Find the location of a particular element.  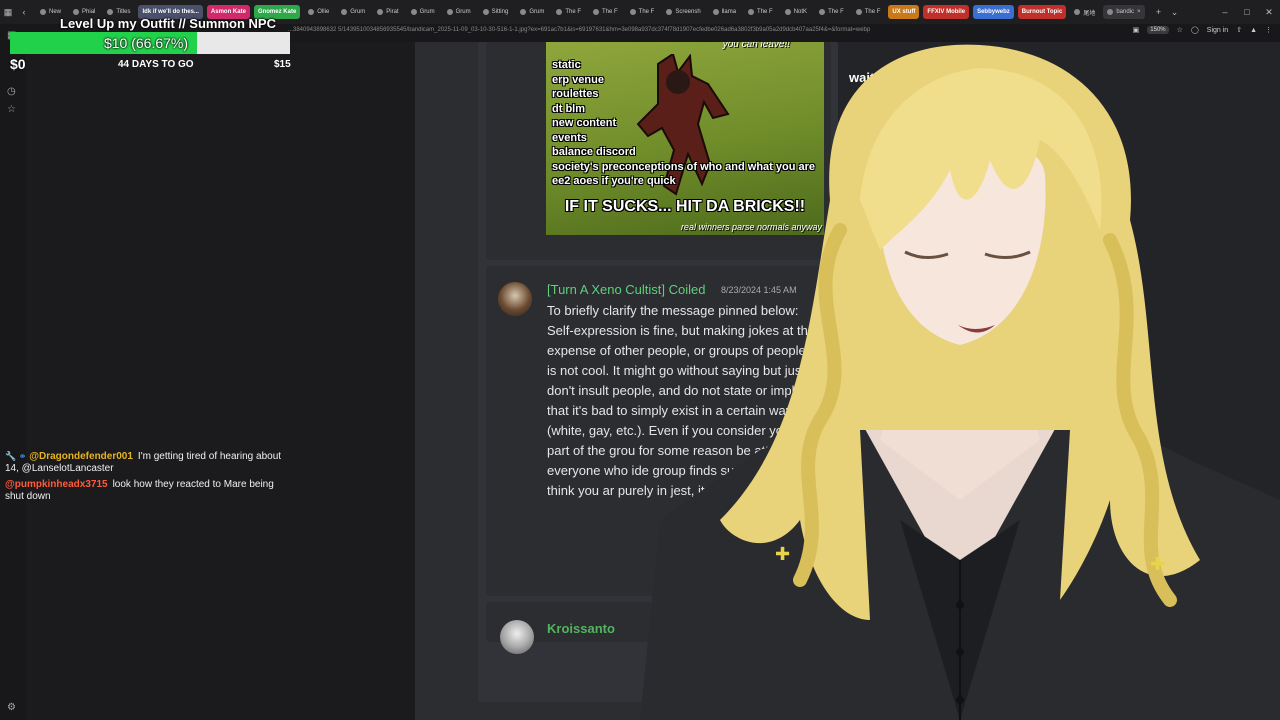

status-text: waiting is located at coordinates (871, 77).